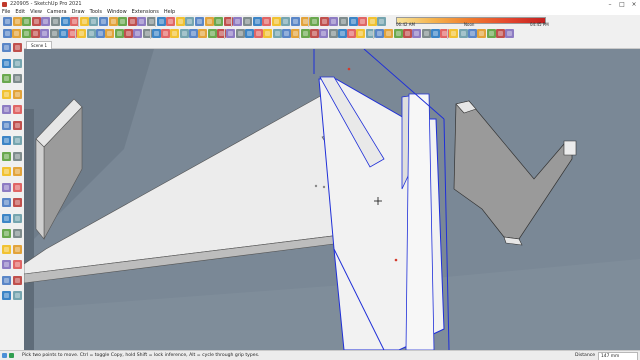 The height and width of the screenshot is (360, 640). What do you see at coordinates (39, 45) in the screenshot?
I see `scene-tab-1: Scene 1` at bounding box center [39, 45].